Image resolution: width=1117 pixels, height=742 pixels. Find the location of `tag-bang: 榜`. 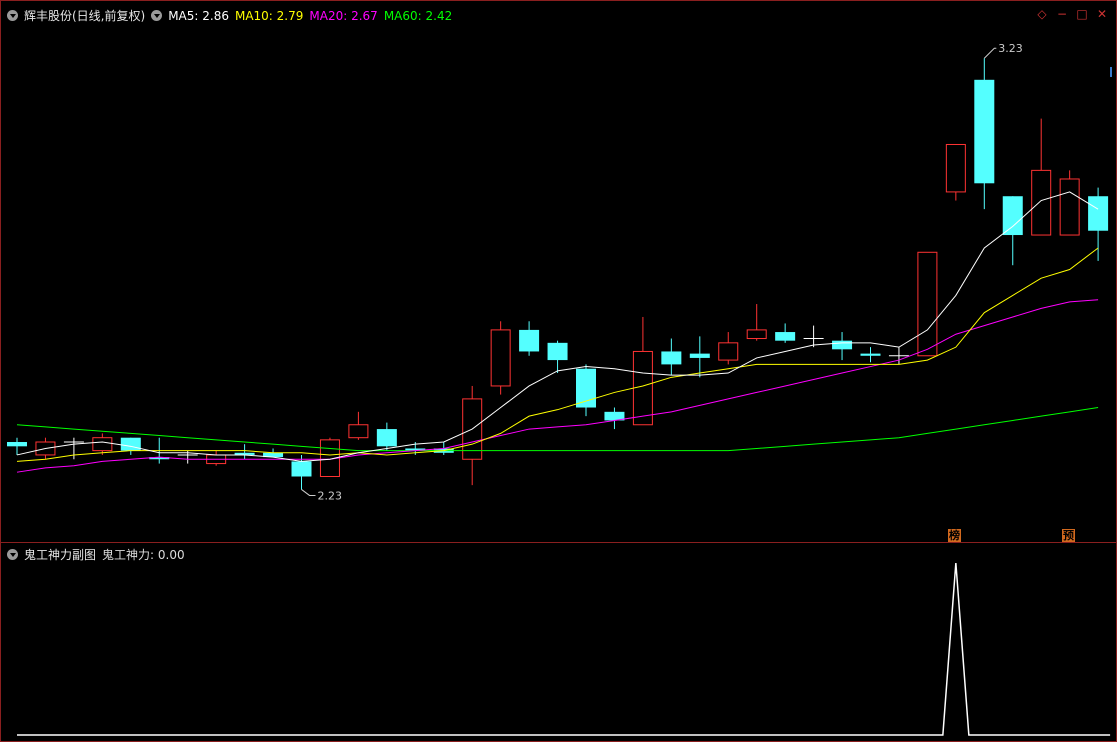

tag-bang: 榜 is located at coordinates (954, 535).